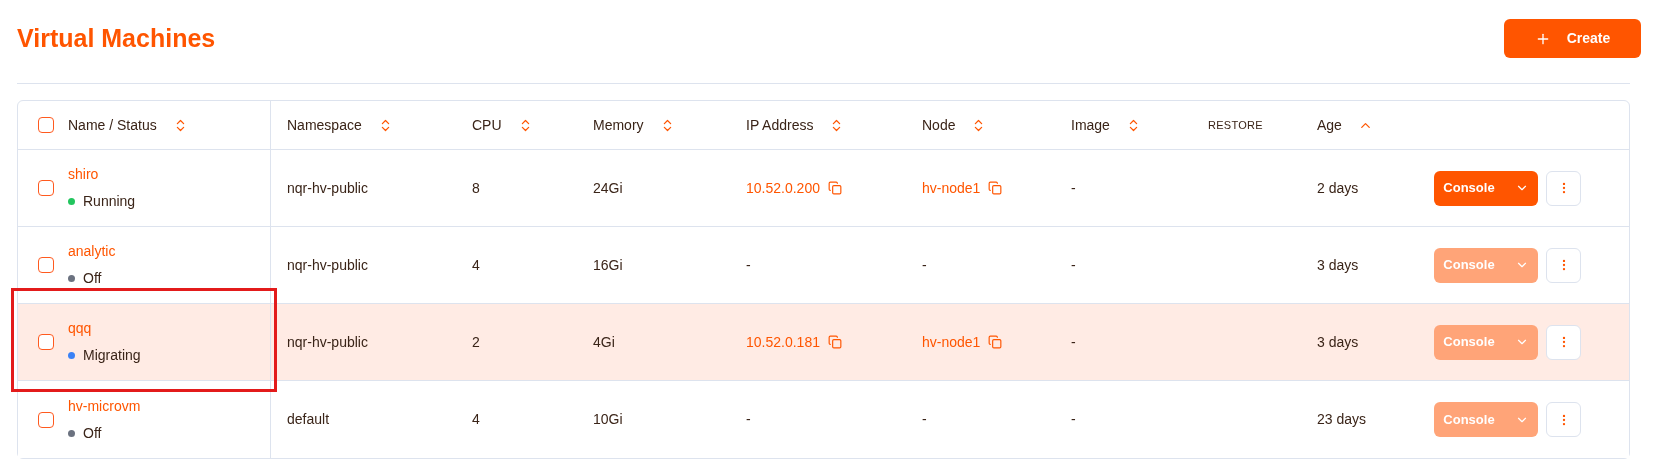  I want to click on table-cell-text: 24Gi, so click(608, 188).